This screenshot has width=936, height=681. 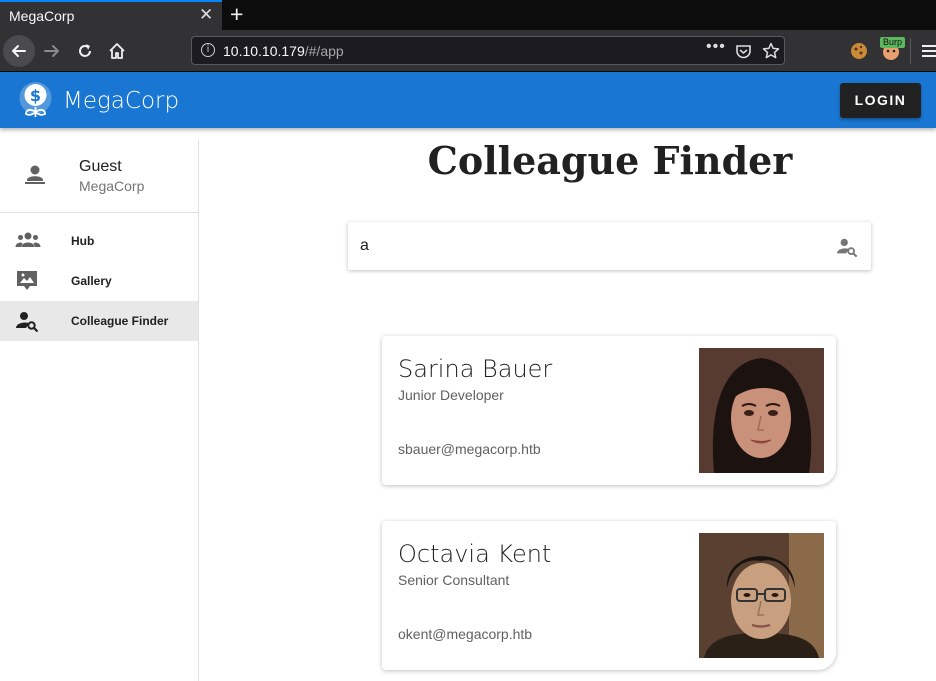 I want to click on browser-tab: MegaCorp ✕, so click(x=111, y=15).